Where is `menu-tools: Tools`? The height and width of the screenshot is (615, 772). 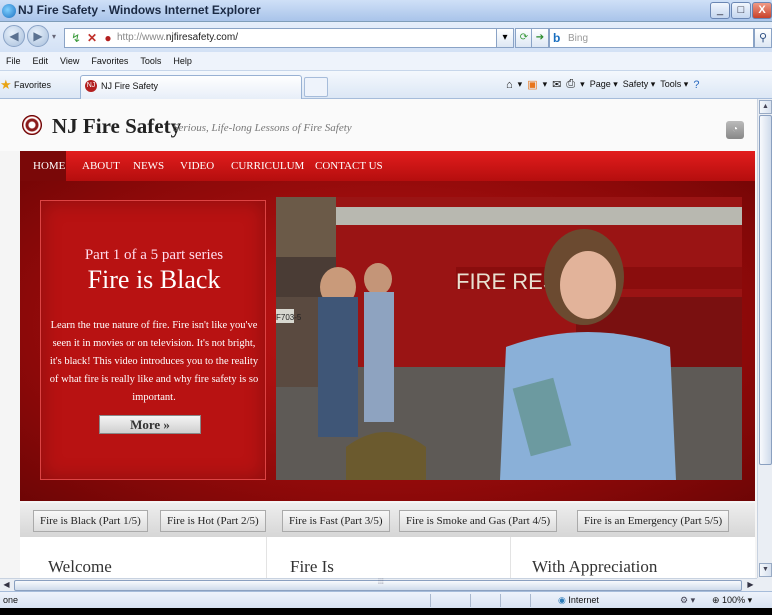 menu-tools: Tools is located at coordinates (150, 61).